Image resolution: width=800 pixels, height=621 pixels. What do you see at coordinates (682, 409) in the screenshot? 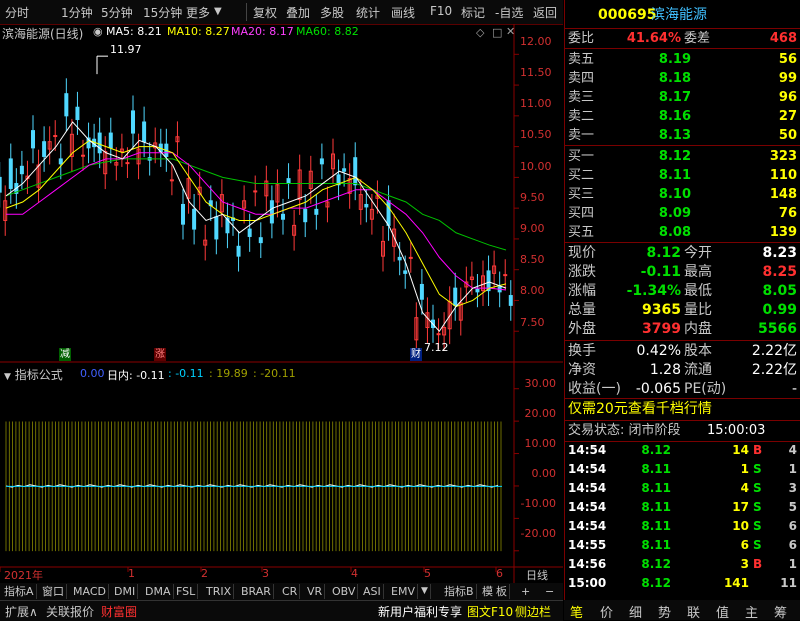
I see `promo-banner: 仅需20元查看千档行情` at bounding box center [682, 409].